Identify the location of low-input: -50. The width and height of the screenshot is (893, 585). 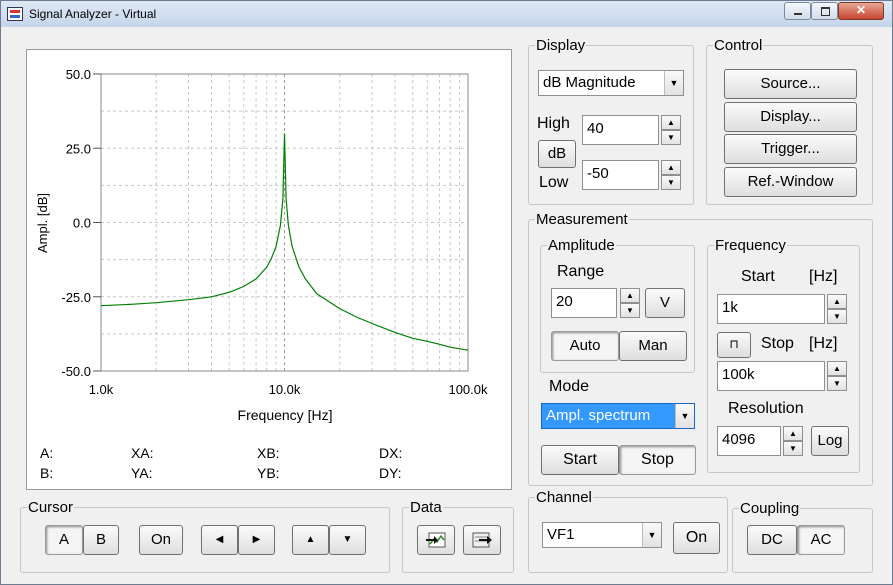
(620, 175).